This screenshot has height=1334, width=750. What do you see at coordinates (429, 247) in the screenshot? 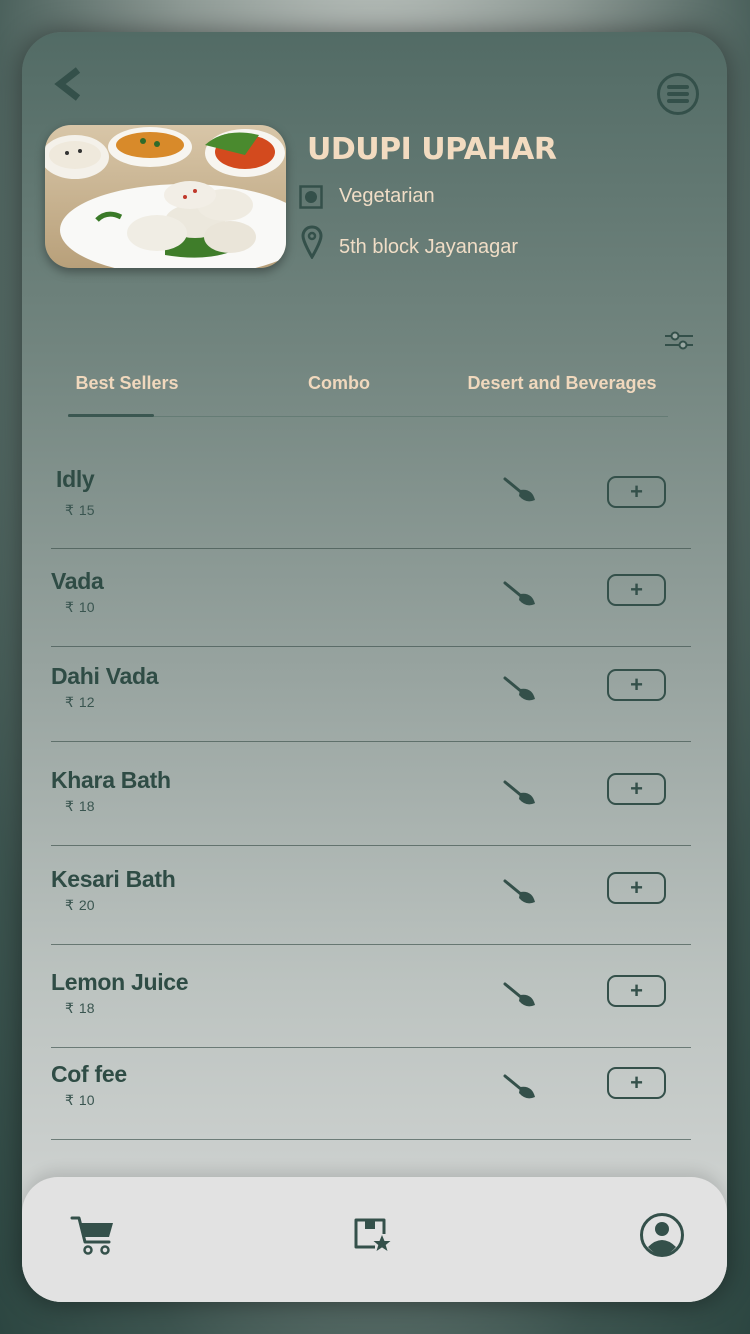
I see `location-label: 5th block Jayanagar` at bounding box center [429, 247].